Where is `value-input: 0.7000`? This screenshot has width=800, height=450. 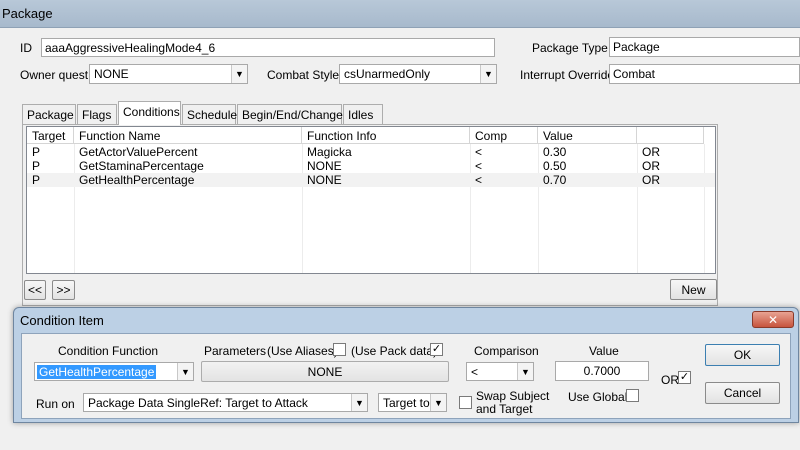 value-input: 0.7000 is located at coordinates (602, 371).